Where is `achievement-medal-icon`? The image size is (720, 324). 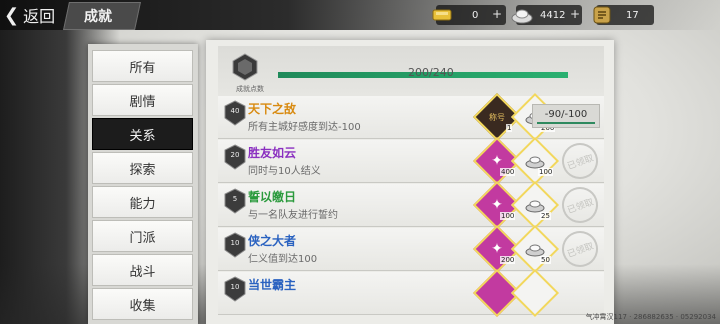
achievement-medal-icon is located at coordinates (245, 67).